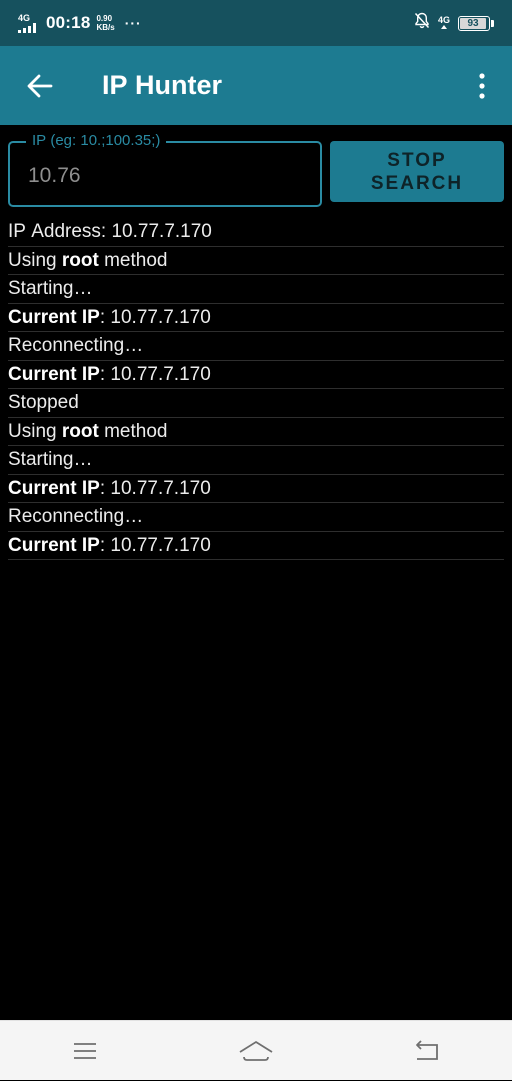 The height and width of the screenshot is (1081, 512). Describe the element at coordinates (43, 402) in the screenshot. I see `log-entry-text: Stopped` at that location.